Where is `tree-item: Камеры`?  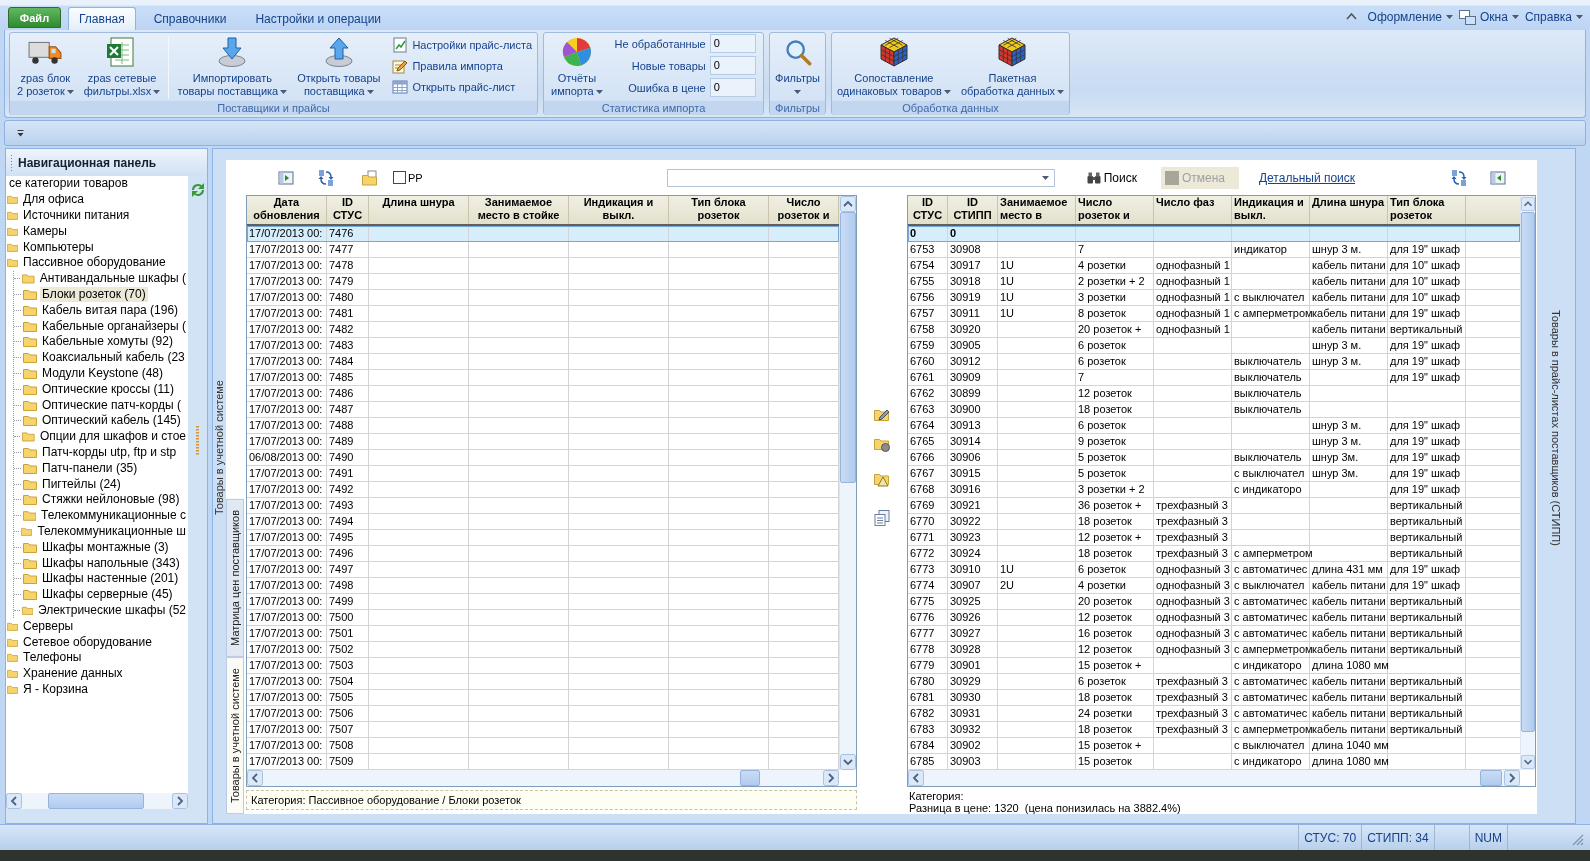 tree-item: Камеры is located at coordinates (45, 231).